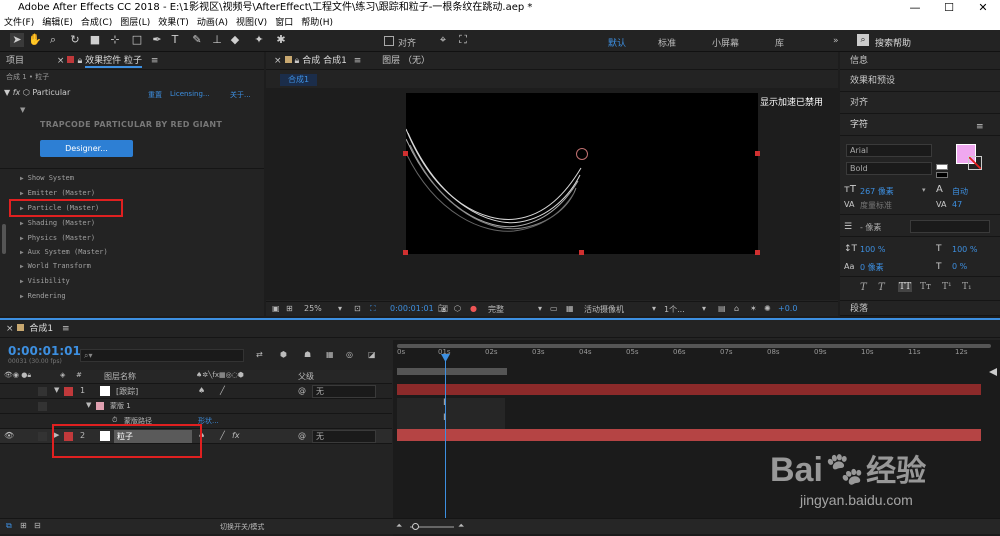 Image resolution: width=1000 pixels, height=536 pixels. What do you see at coordinates (960, 191) in the screenshot?
I see `leading-value: 自动` at bounding box center [960, 191].